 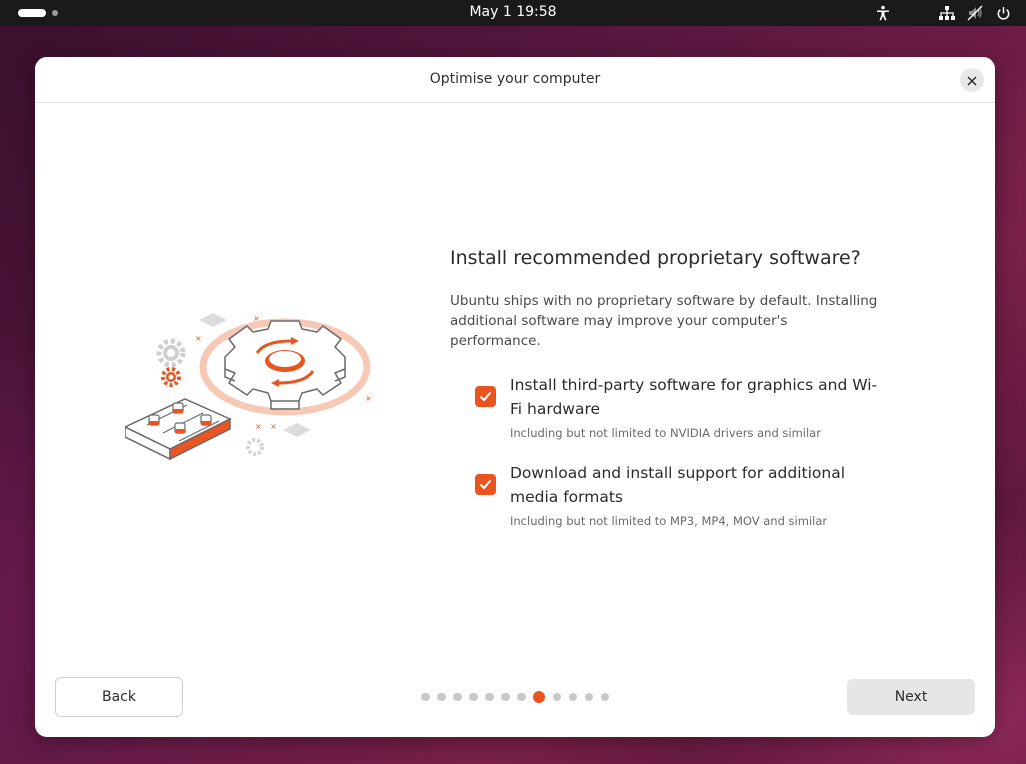 I want to click on system-tray, so click(x=943, y=13).